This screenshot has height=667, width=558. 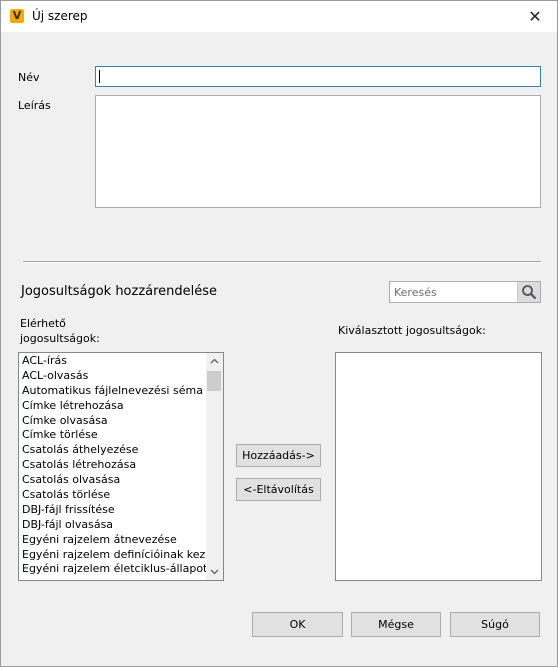 I want to click on scroll-up-button, so click(x=214, y=361).